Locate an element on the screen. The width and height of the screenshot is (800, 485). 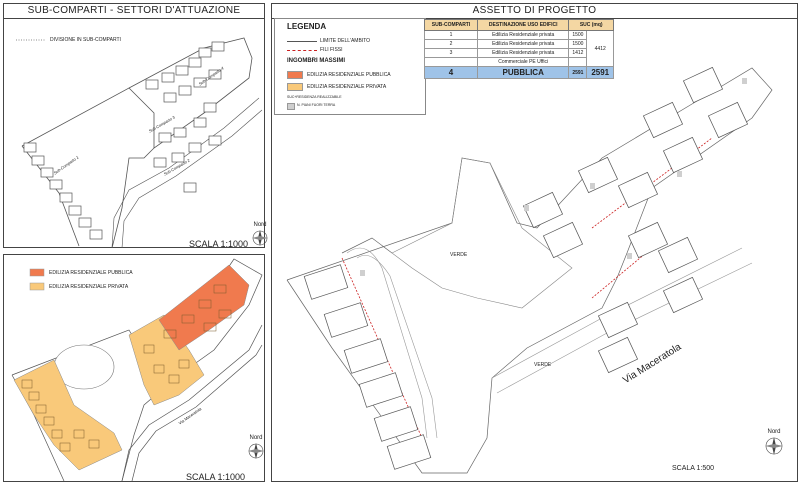
table-cell: 1412 is located at coordinates (578, 53).